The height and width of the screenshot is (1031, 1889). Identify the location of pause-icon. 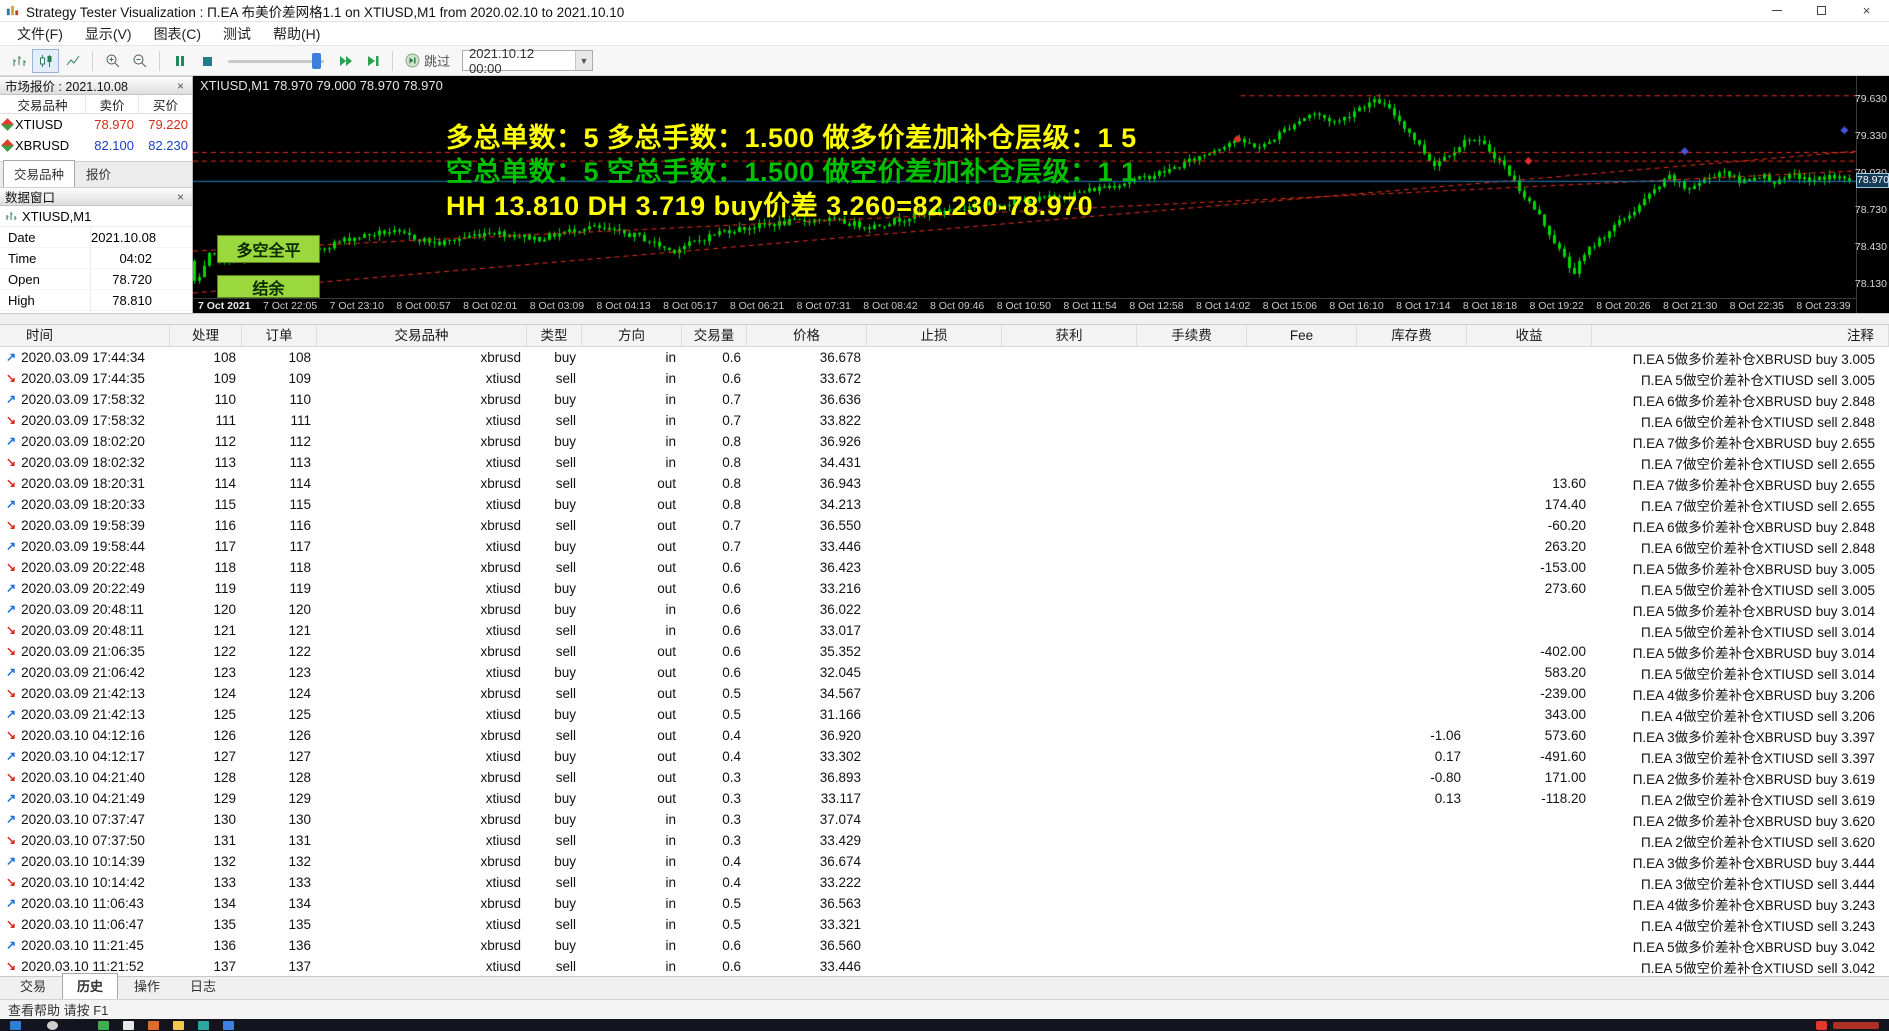
(179, 60).